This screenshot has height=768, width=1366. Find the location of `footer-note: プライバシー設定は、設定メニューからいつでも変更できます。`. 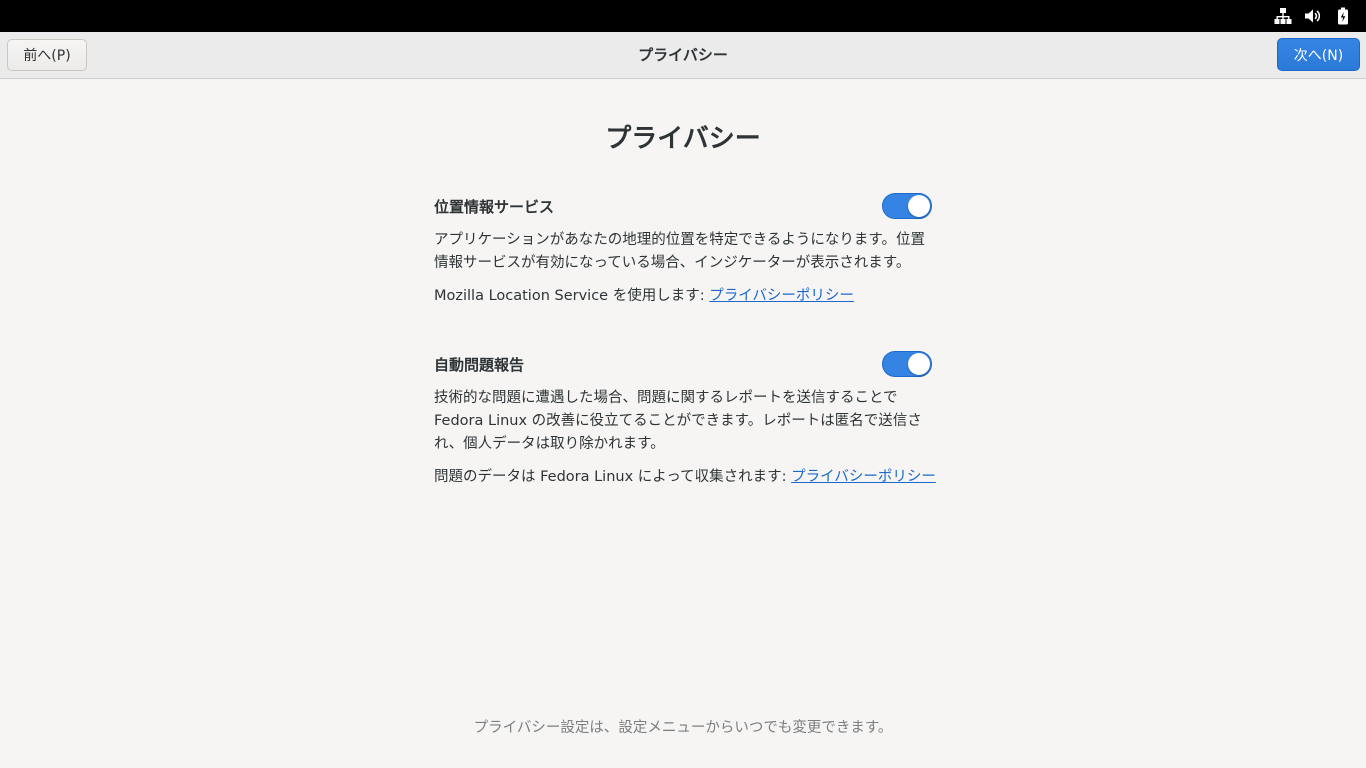

footer-note: プライバシー設定は、設定メニューからいつでも変更できます。 is located at coordinates (683, 728).